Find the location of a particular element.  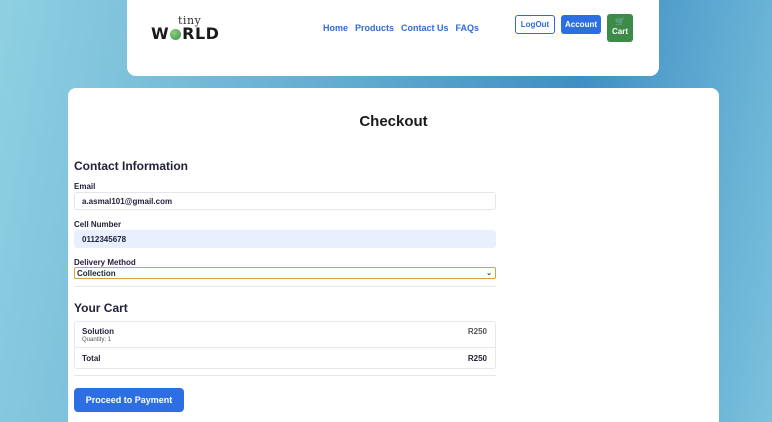

logout-button: LogOut is located at coordinates (535, 24).